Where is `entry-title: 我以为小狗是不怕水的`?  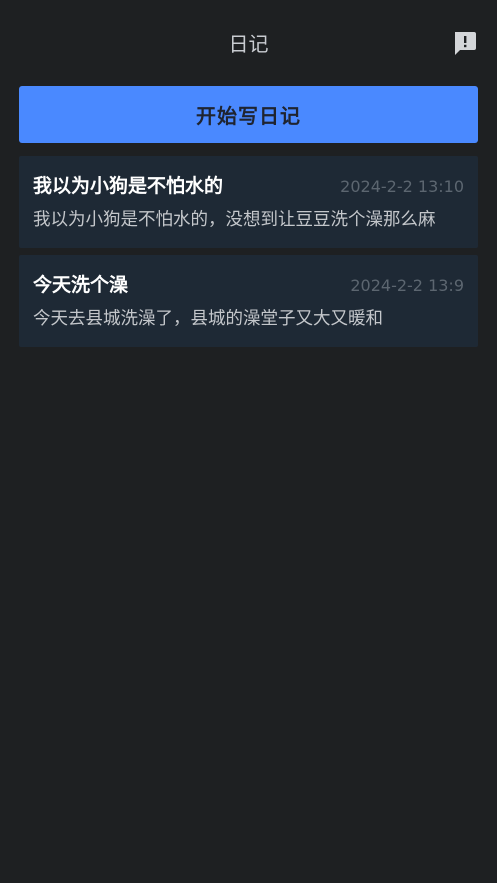
entry-title: 我以为小狗是不怕水的 is located at coordinates (128, 186).